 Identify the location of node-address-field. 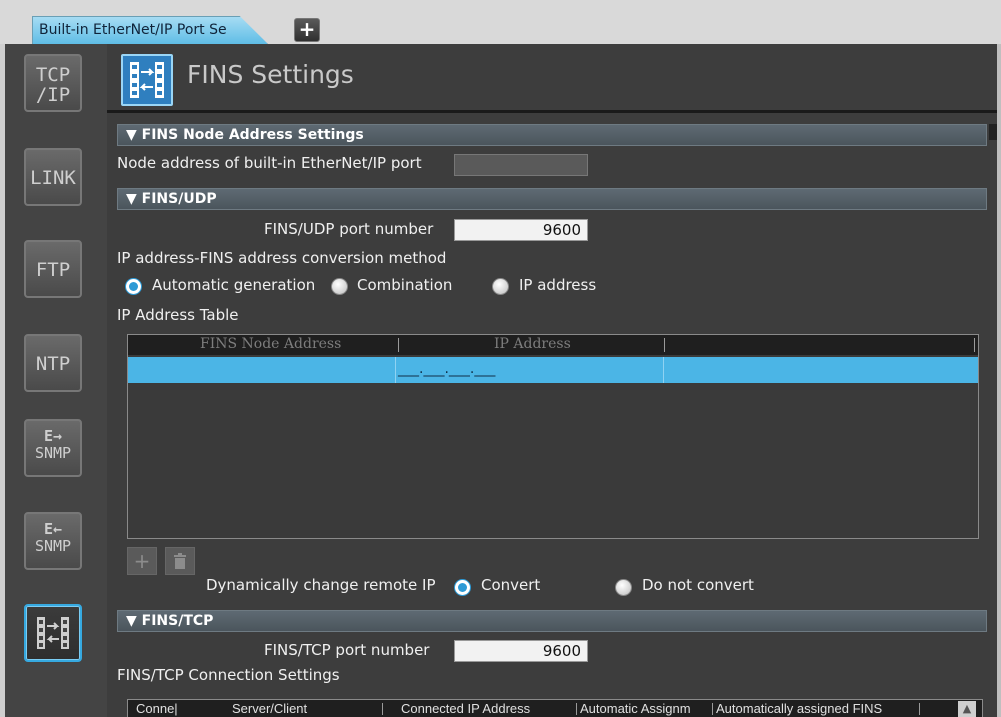
(521, 165).